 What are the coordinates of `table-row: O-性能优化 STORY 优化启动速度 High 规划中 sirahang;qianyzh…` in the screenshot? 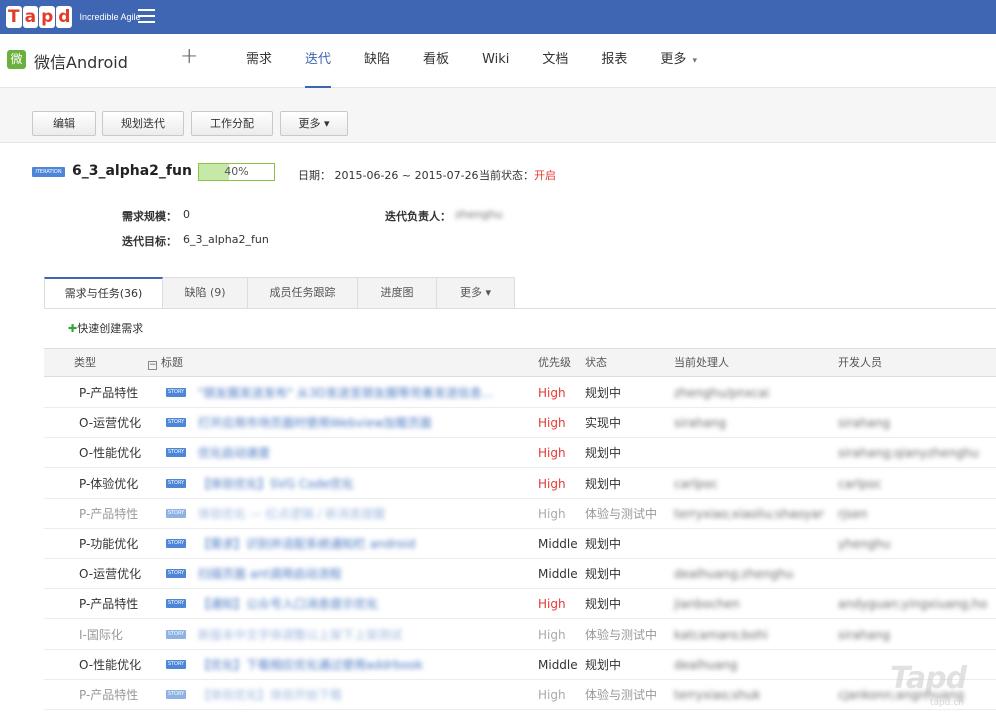 It's located at (520, 453).